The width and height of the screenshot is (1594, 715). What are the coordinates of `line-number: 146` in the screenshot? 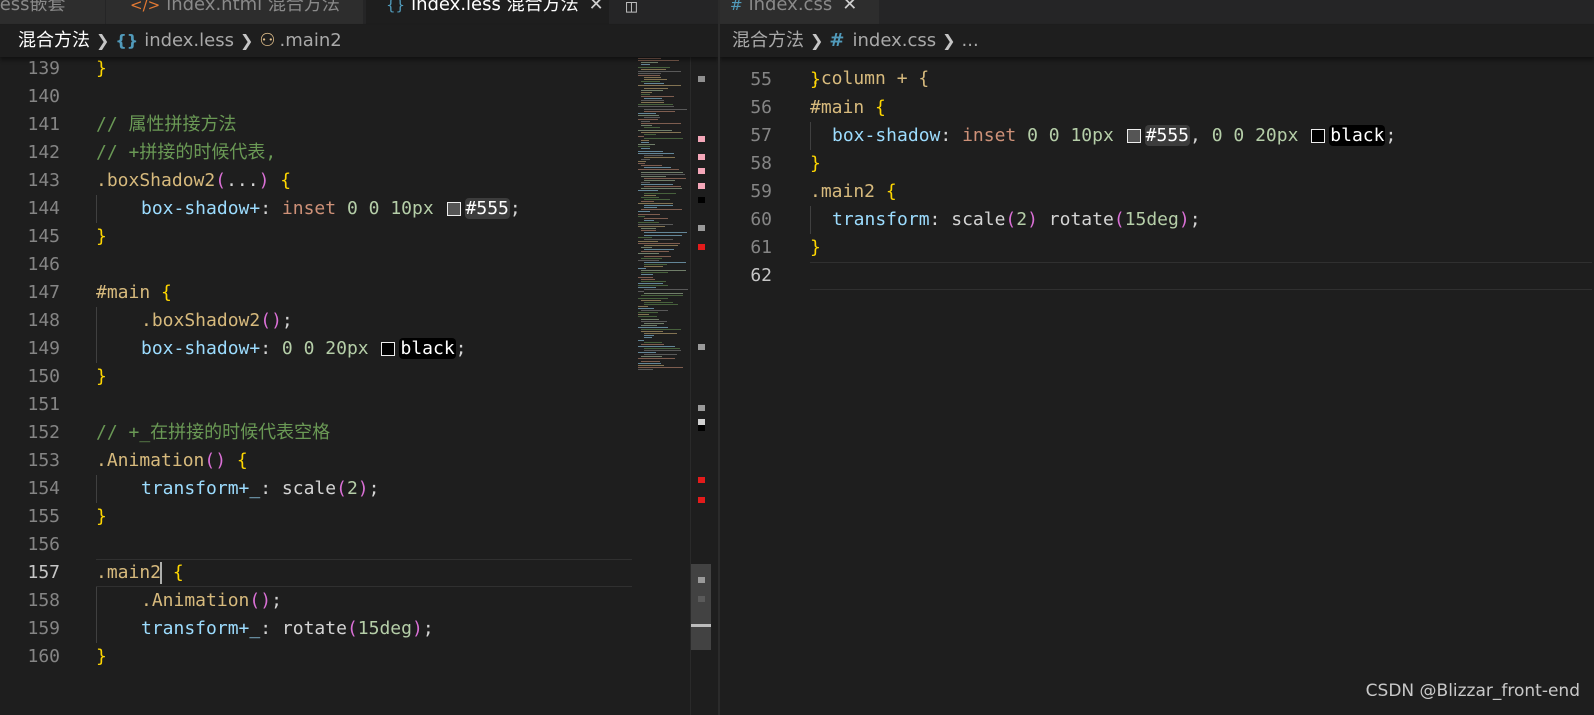 It's located at (43, 264).